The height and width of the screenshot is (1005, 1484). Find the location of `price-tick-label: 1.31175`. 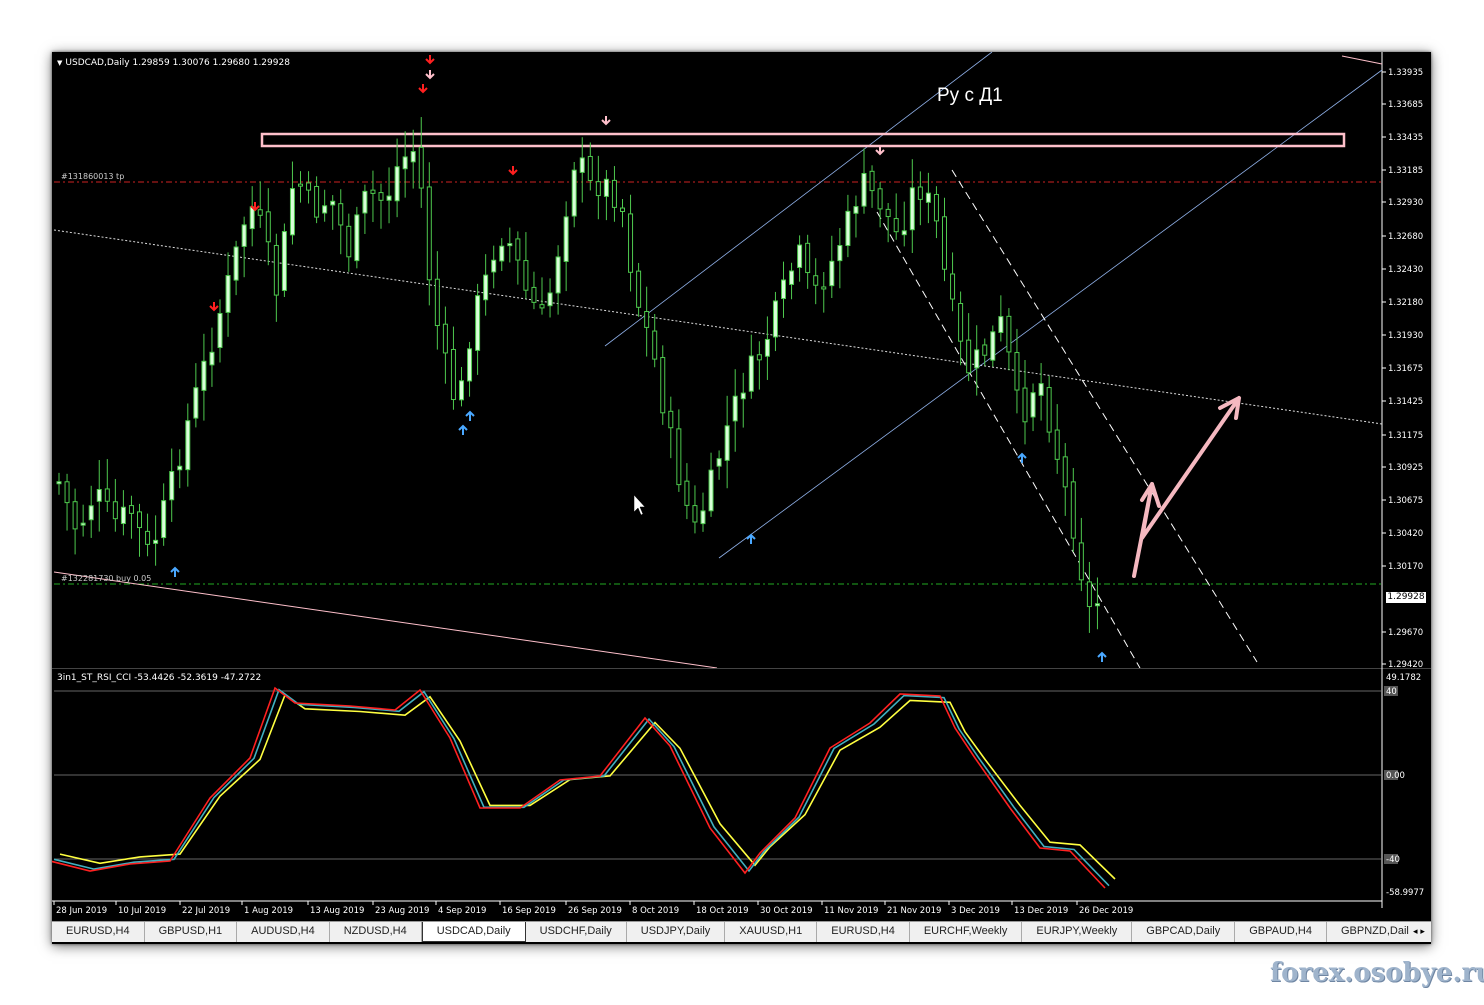

price-tick-label: 1.31175 is located at coordinates (1405, 436).